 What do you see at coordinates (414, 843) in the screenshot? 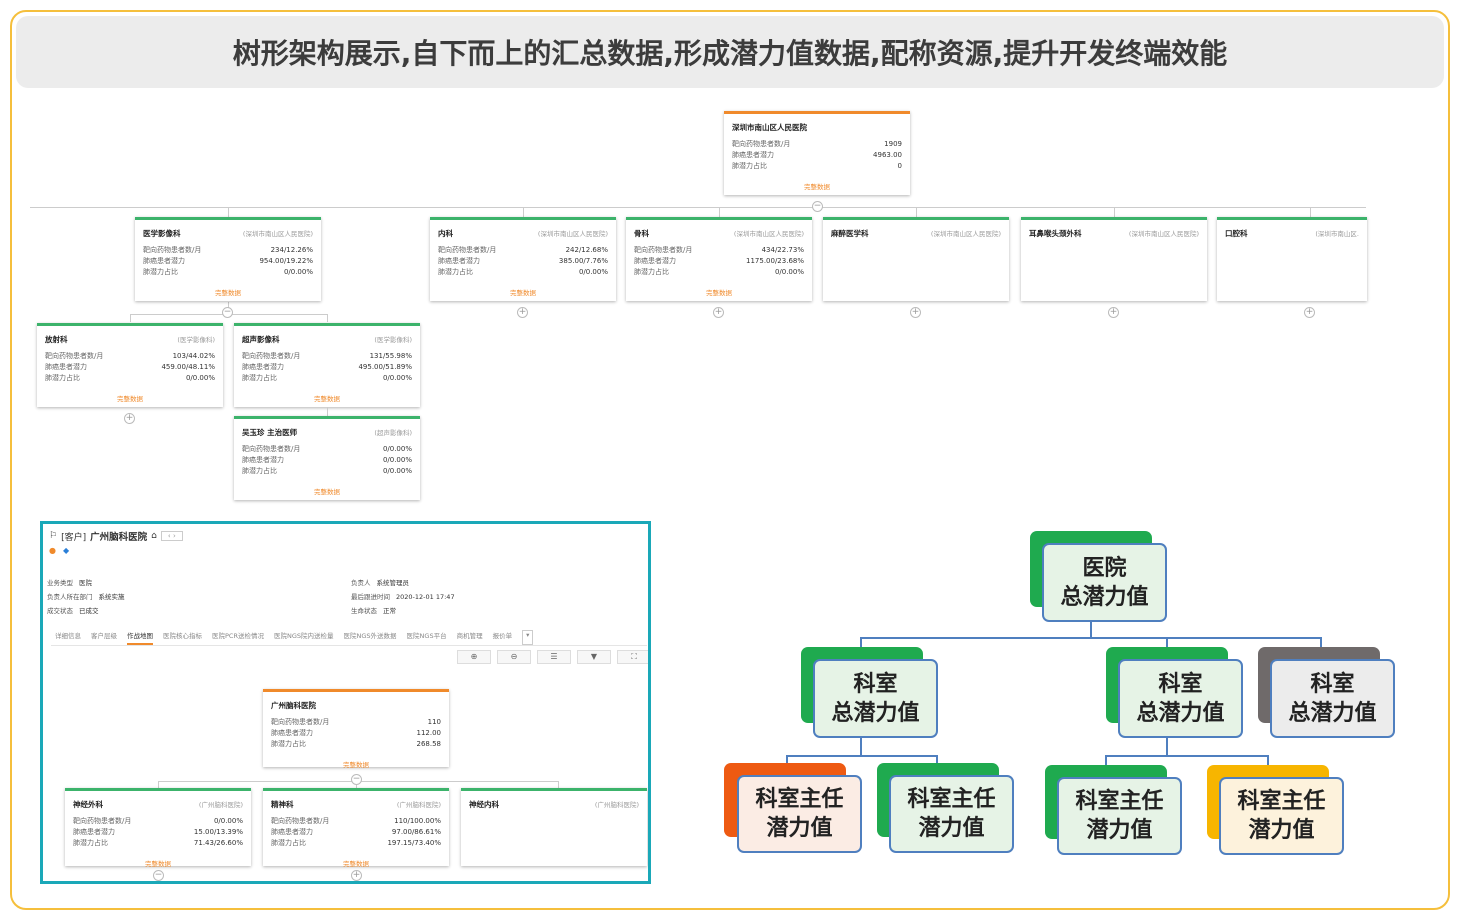
I see `row-value: 197.15/73.40%` at bounding box center [414, 843].